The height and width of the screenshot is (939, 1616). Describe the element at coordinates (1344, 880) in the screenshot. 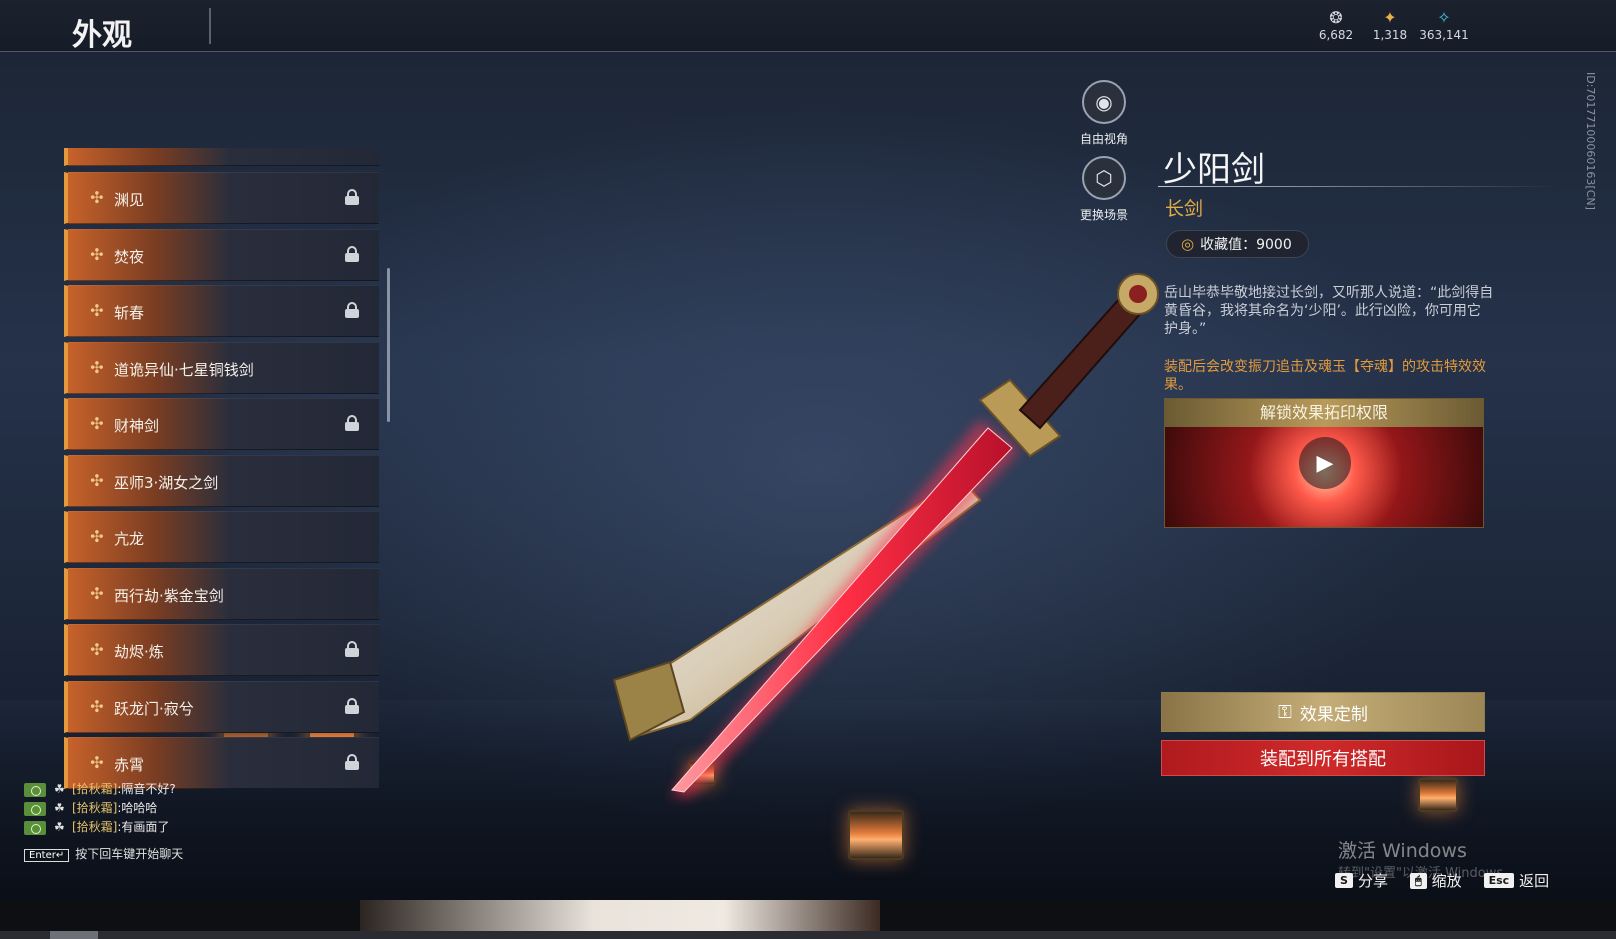

I see `share-key: S` at that location.